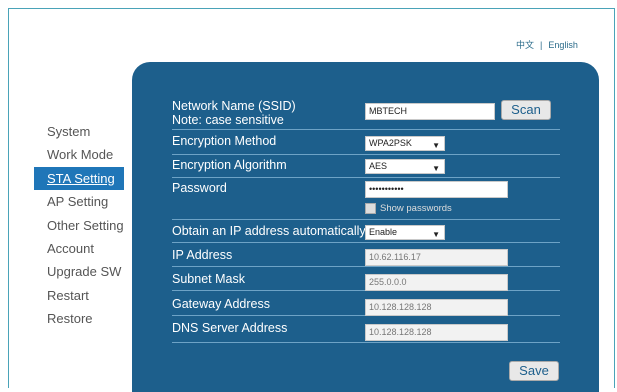 The width and height of the screenshot is (617, 392). I want to click on encryption-method-value: WPA2PSK, so click(390, 143).